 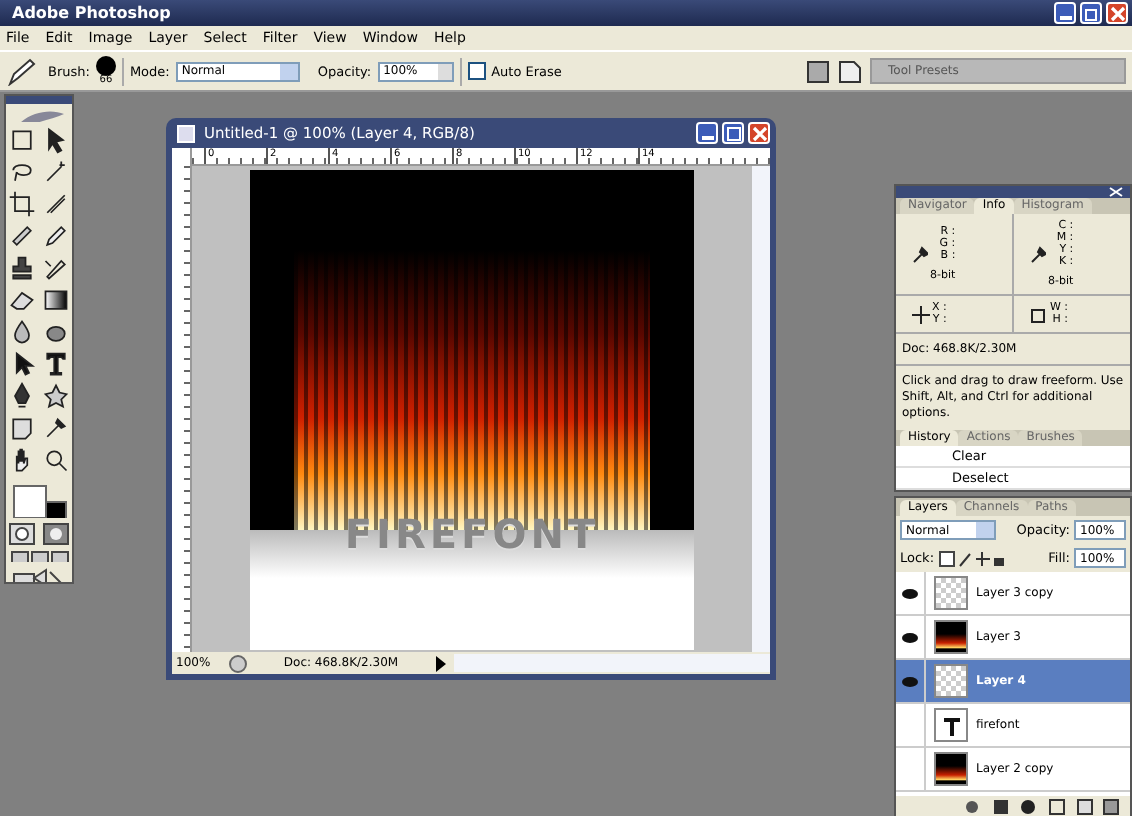 What do you see at coordinates (39, 556) in the screenshot?
I see `screen-modes-icon` at bounding box center [39, 556].